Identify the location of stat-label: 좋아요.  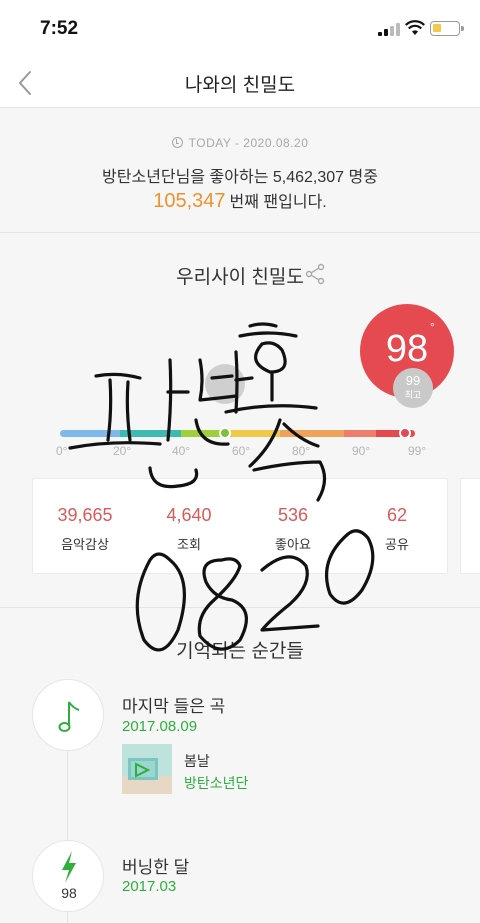
(293, 544).